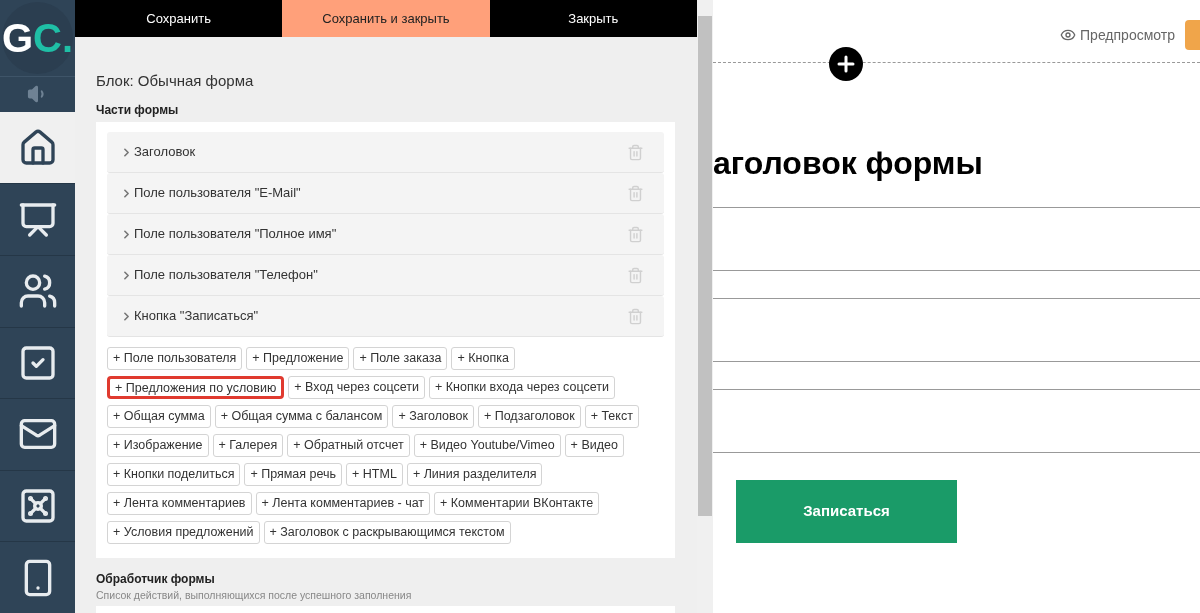 This screenshot has height=613, width=1200. What do you see at coordinates (385, 152) in the screenshot?
I see `form-part-row: Заголовок` at bounding box center [385, 152].